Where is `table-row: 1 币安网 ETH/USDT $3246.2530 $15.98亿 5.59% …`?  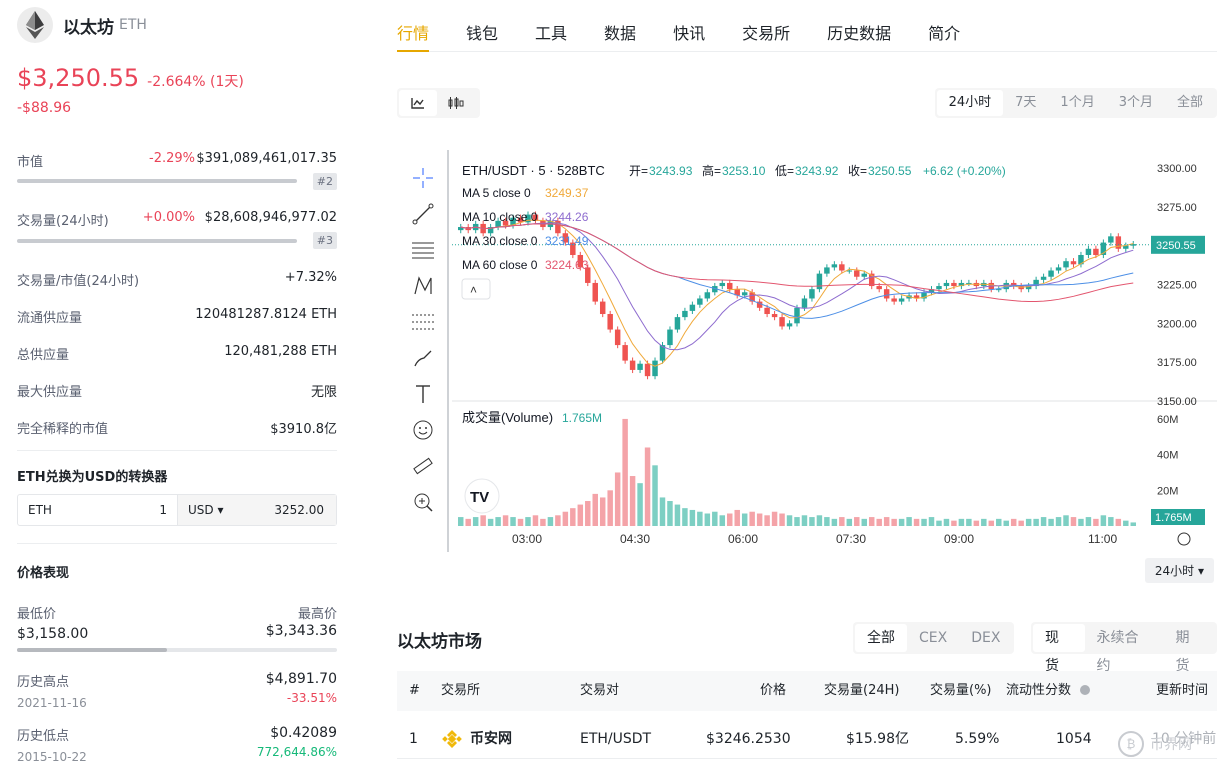
table-row: 1 币安网 ETH/USDT $3246.2530 $15.98亿 5.59% … is located at coordinates (807, 739).